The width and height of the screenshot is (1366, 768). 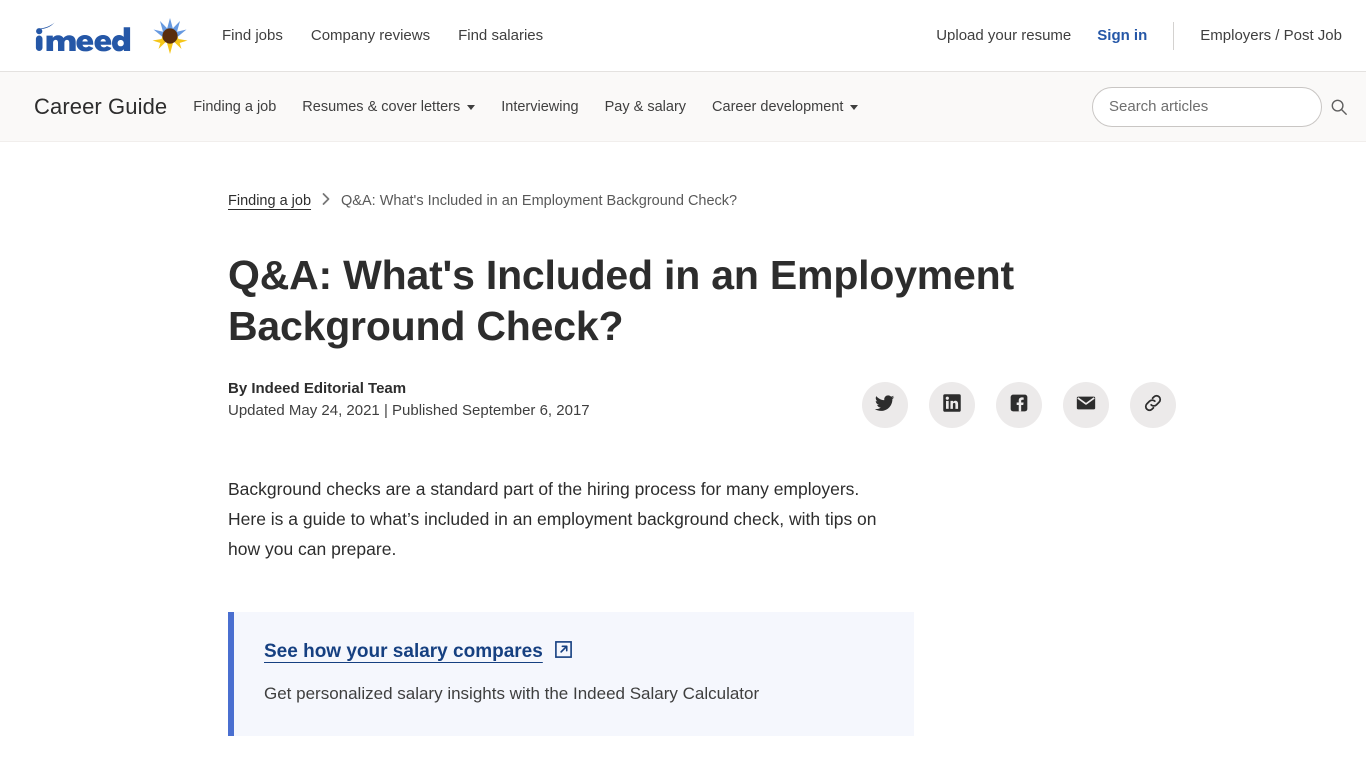 I want to click on nav-find-jobs: Find jobs, so click(x=252, y=35).